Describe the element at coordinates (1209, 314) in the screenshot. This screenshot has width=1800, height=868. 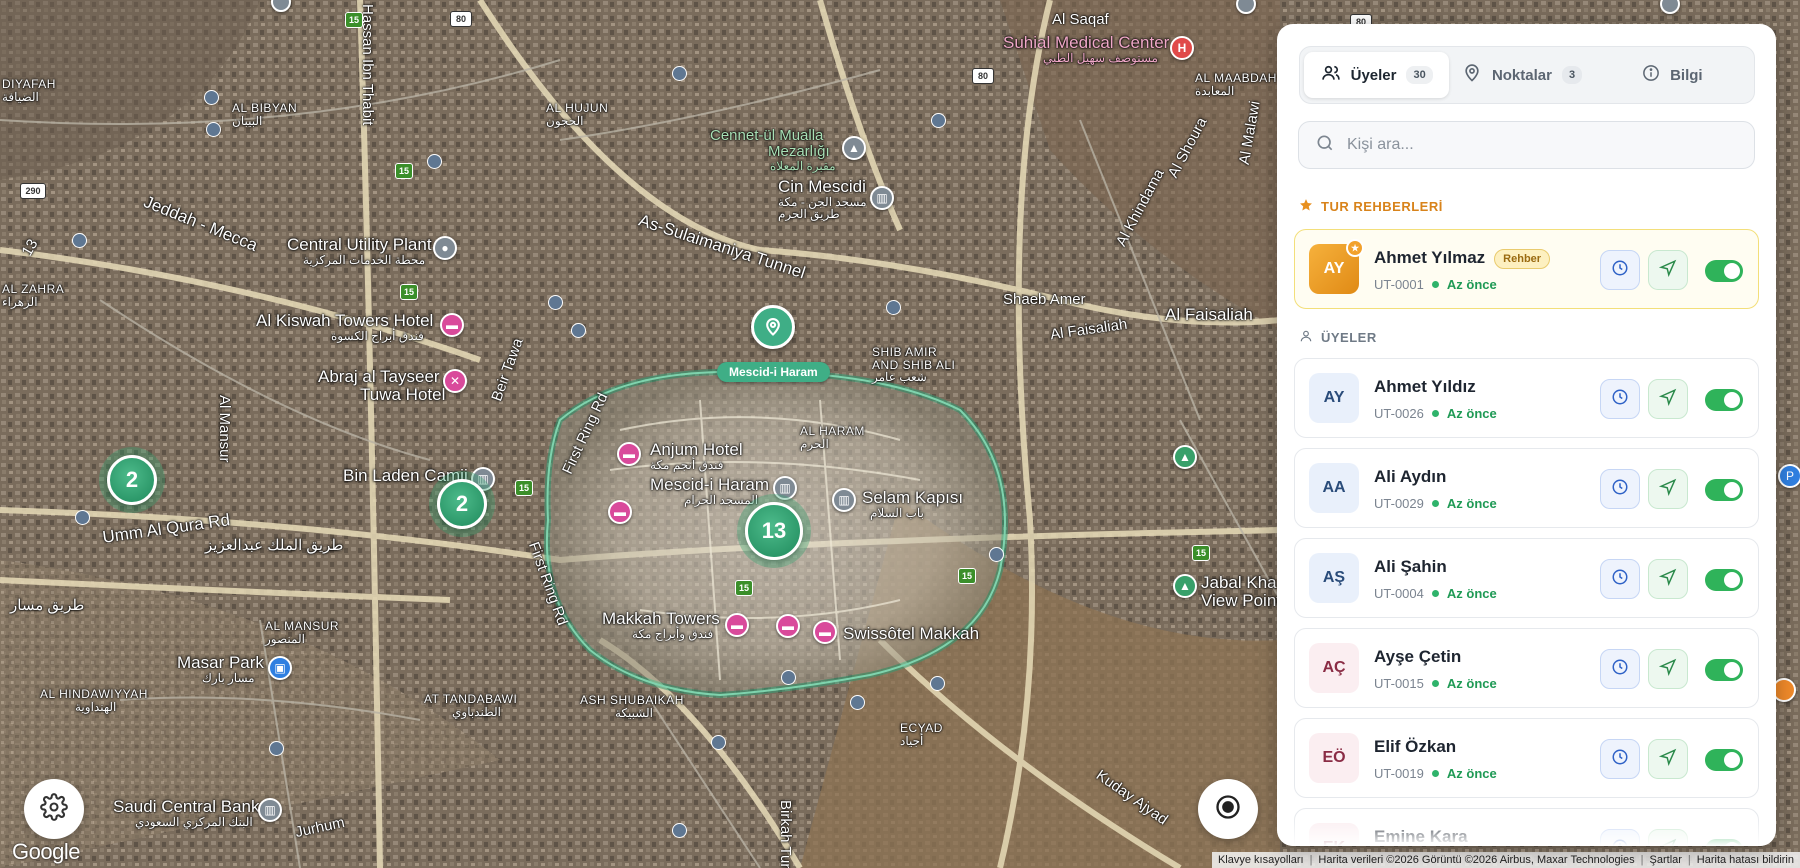
I see `map-label-al-faisaliah-2: Al Faisaliah` at that location.